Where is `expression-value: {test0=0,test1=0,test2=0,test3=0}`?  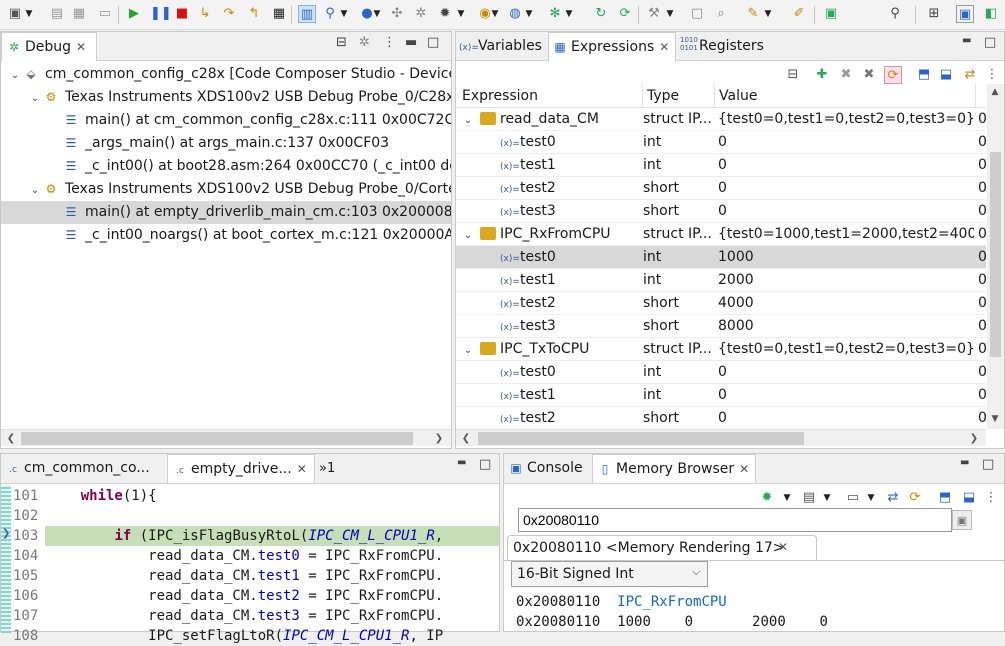
expression-value: {test0=0,test1=0,test2=0,test3=0} is located at coordinates (846, 349).